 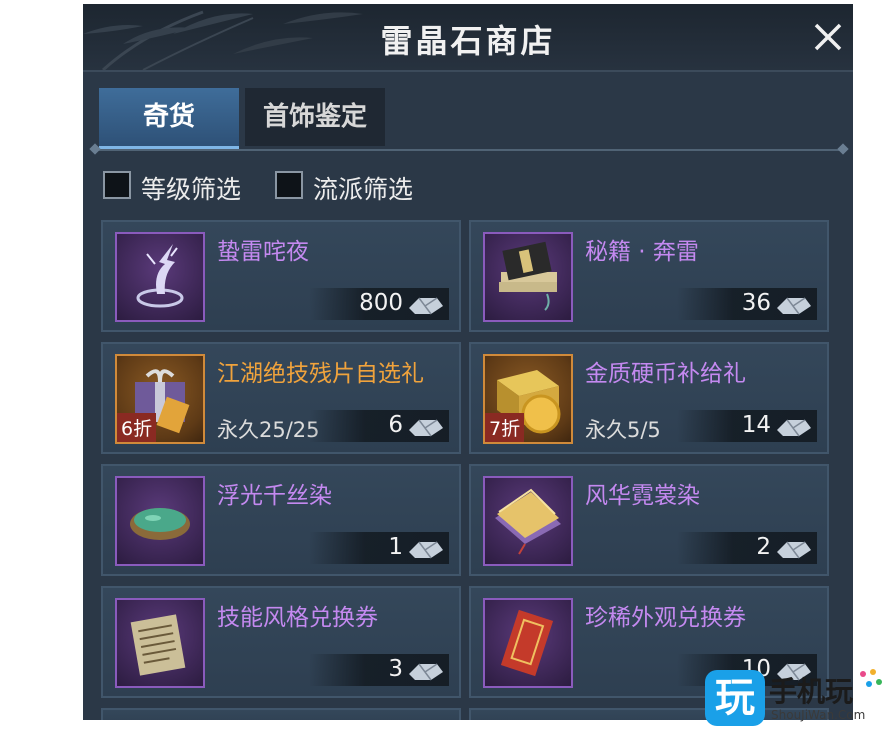 I want to click on item-price: 2, so click(x=763, y=547).